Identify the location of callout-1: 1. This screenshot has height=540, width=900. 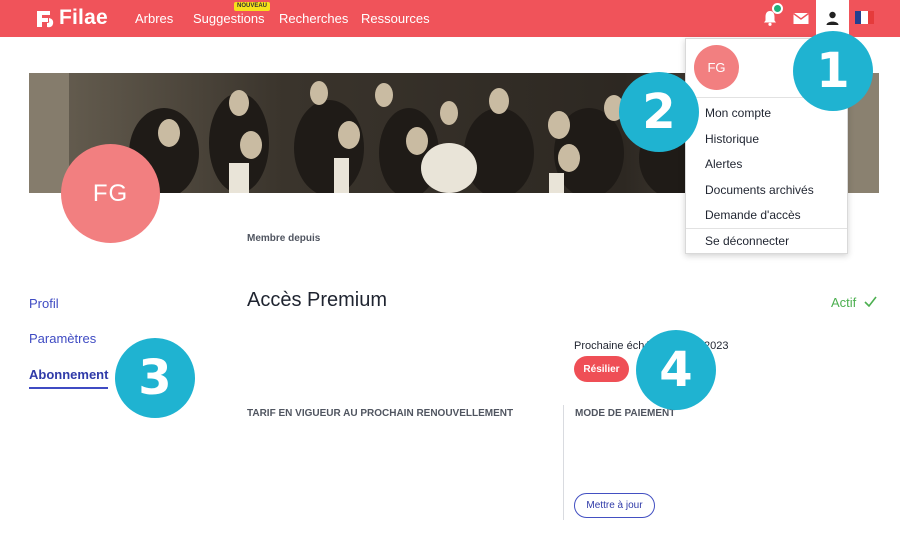
(833, 71).